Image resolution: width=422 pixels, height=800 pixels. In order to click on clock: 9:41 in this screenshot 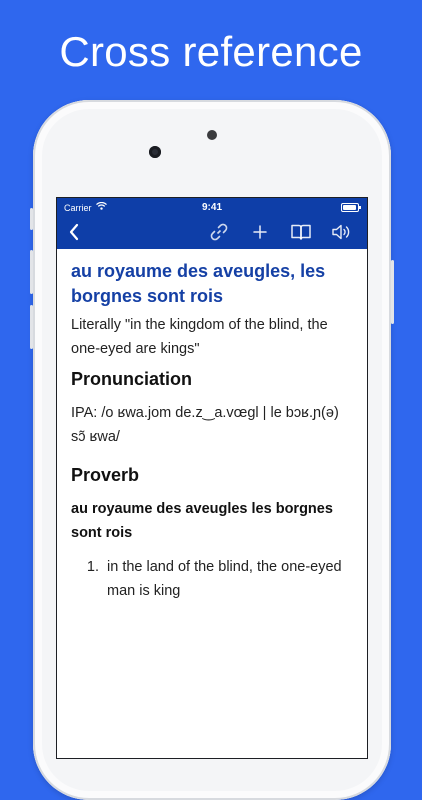, I will do `click(211, 207)`.